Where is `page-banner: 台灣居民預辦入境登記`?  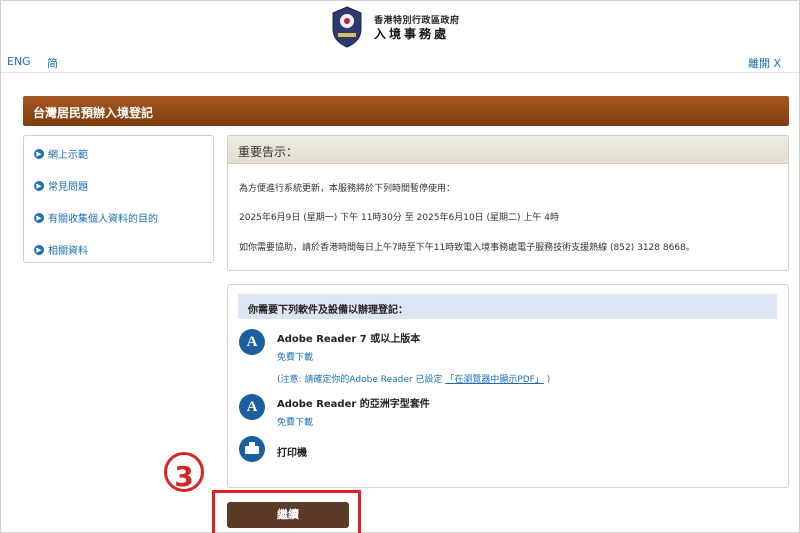 page-banner: 台灣居民預辦入境登記 is located at coordinates (406, 111).